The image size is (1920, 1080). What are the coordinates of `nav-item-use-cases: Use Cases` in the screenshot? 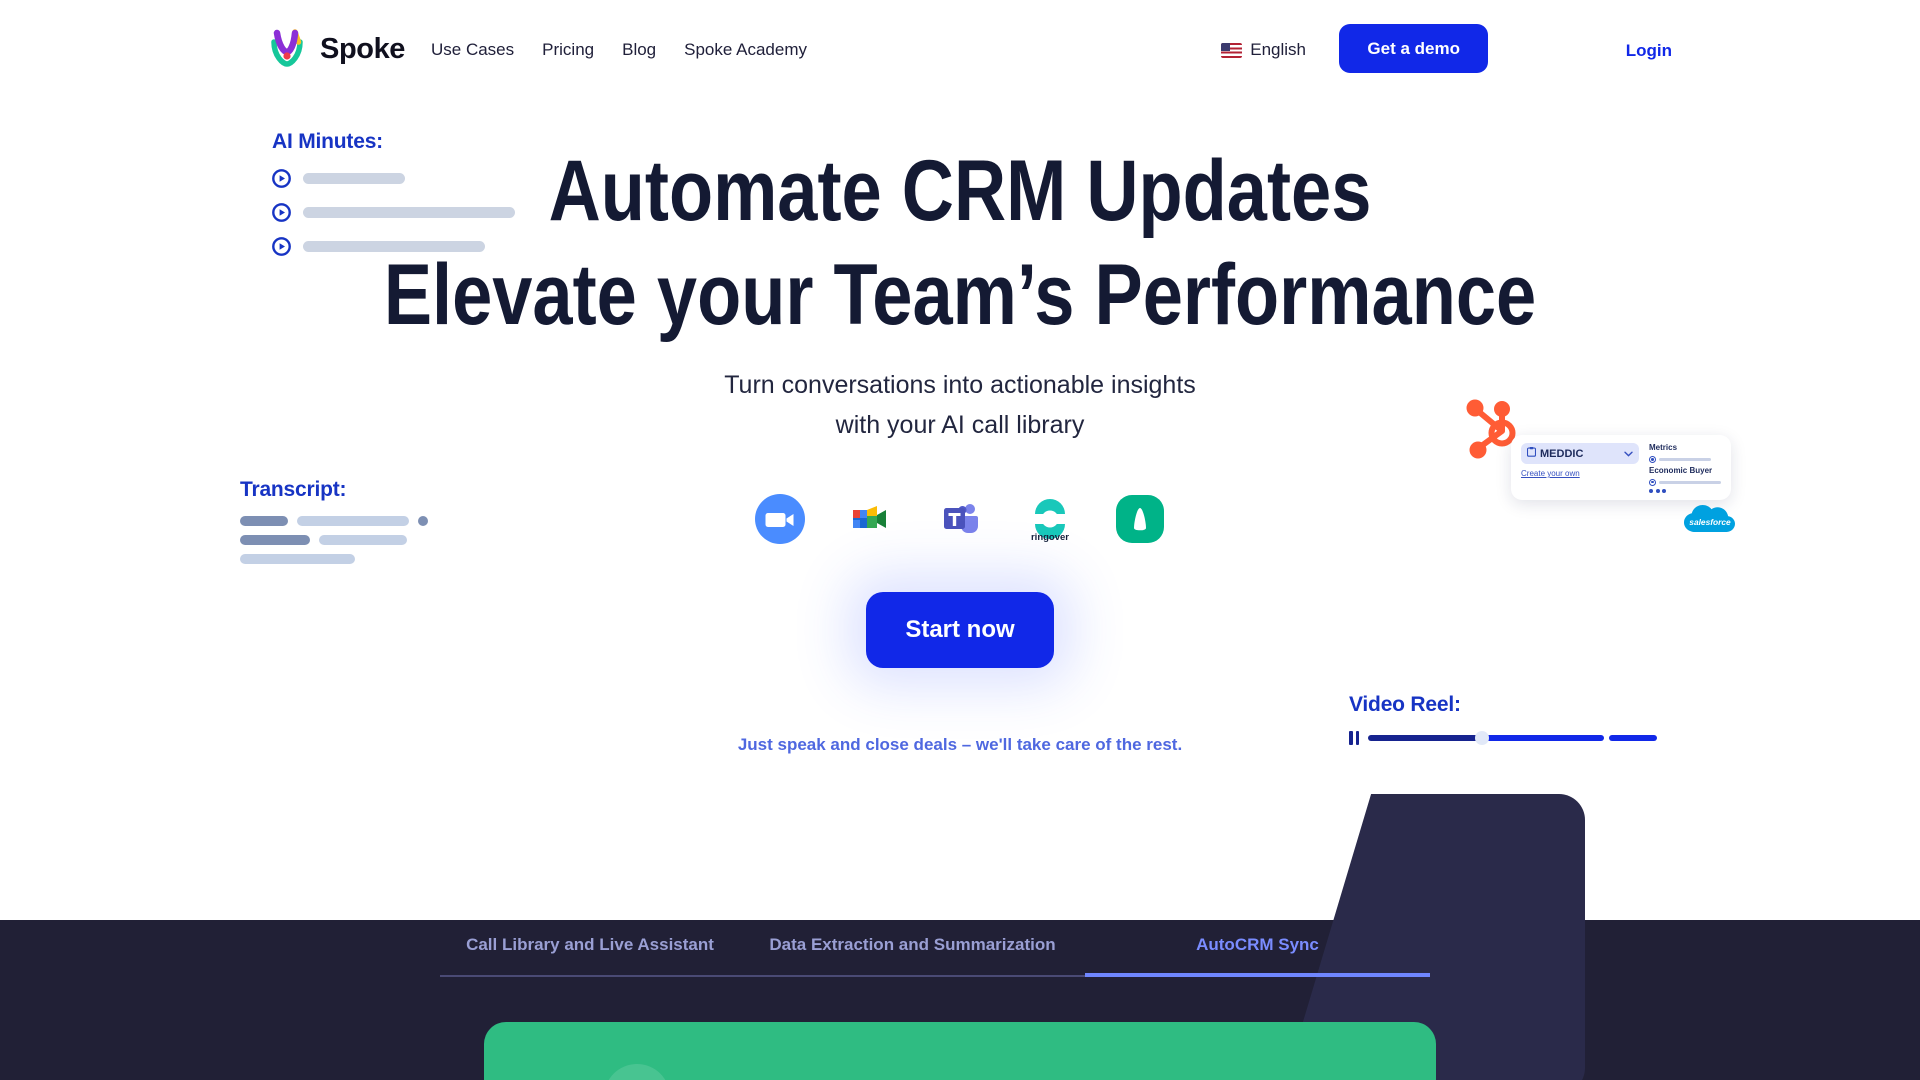 It's located at (472, 50).